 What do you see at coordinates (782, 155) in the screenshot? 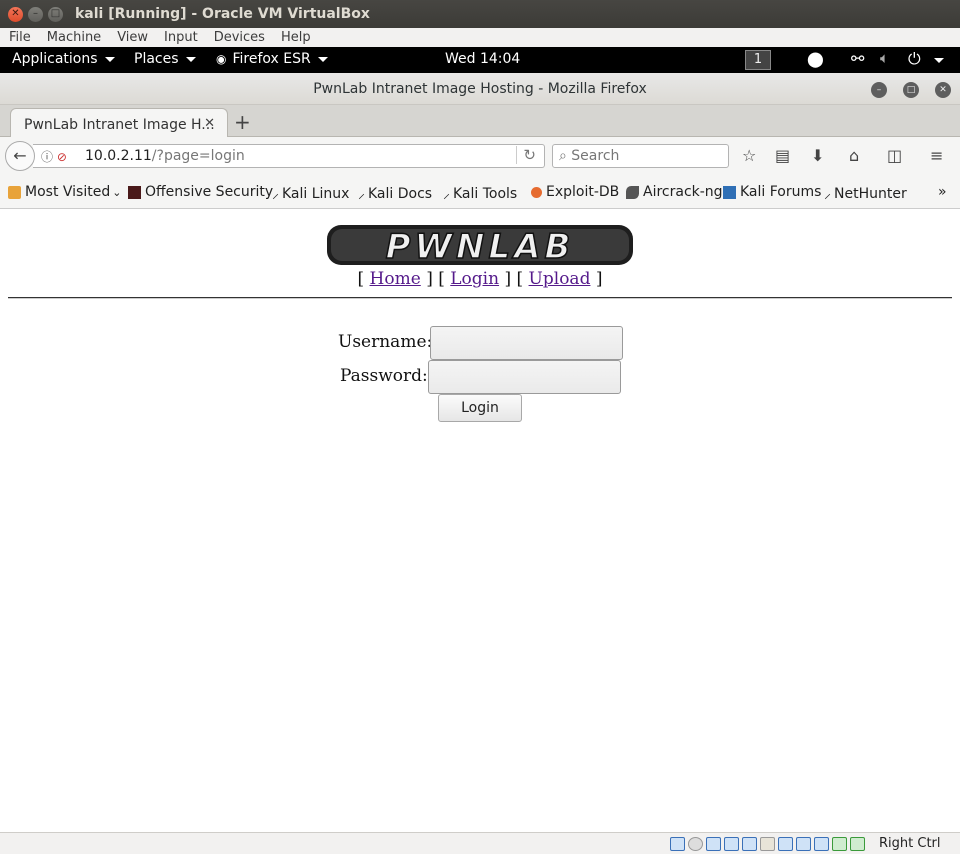
I see `library-icon: ▤` at bounding box center [782, 155].